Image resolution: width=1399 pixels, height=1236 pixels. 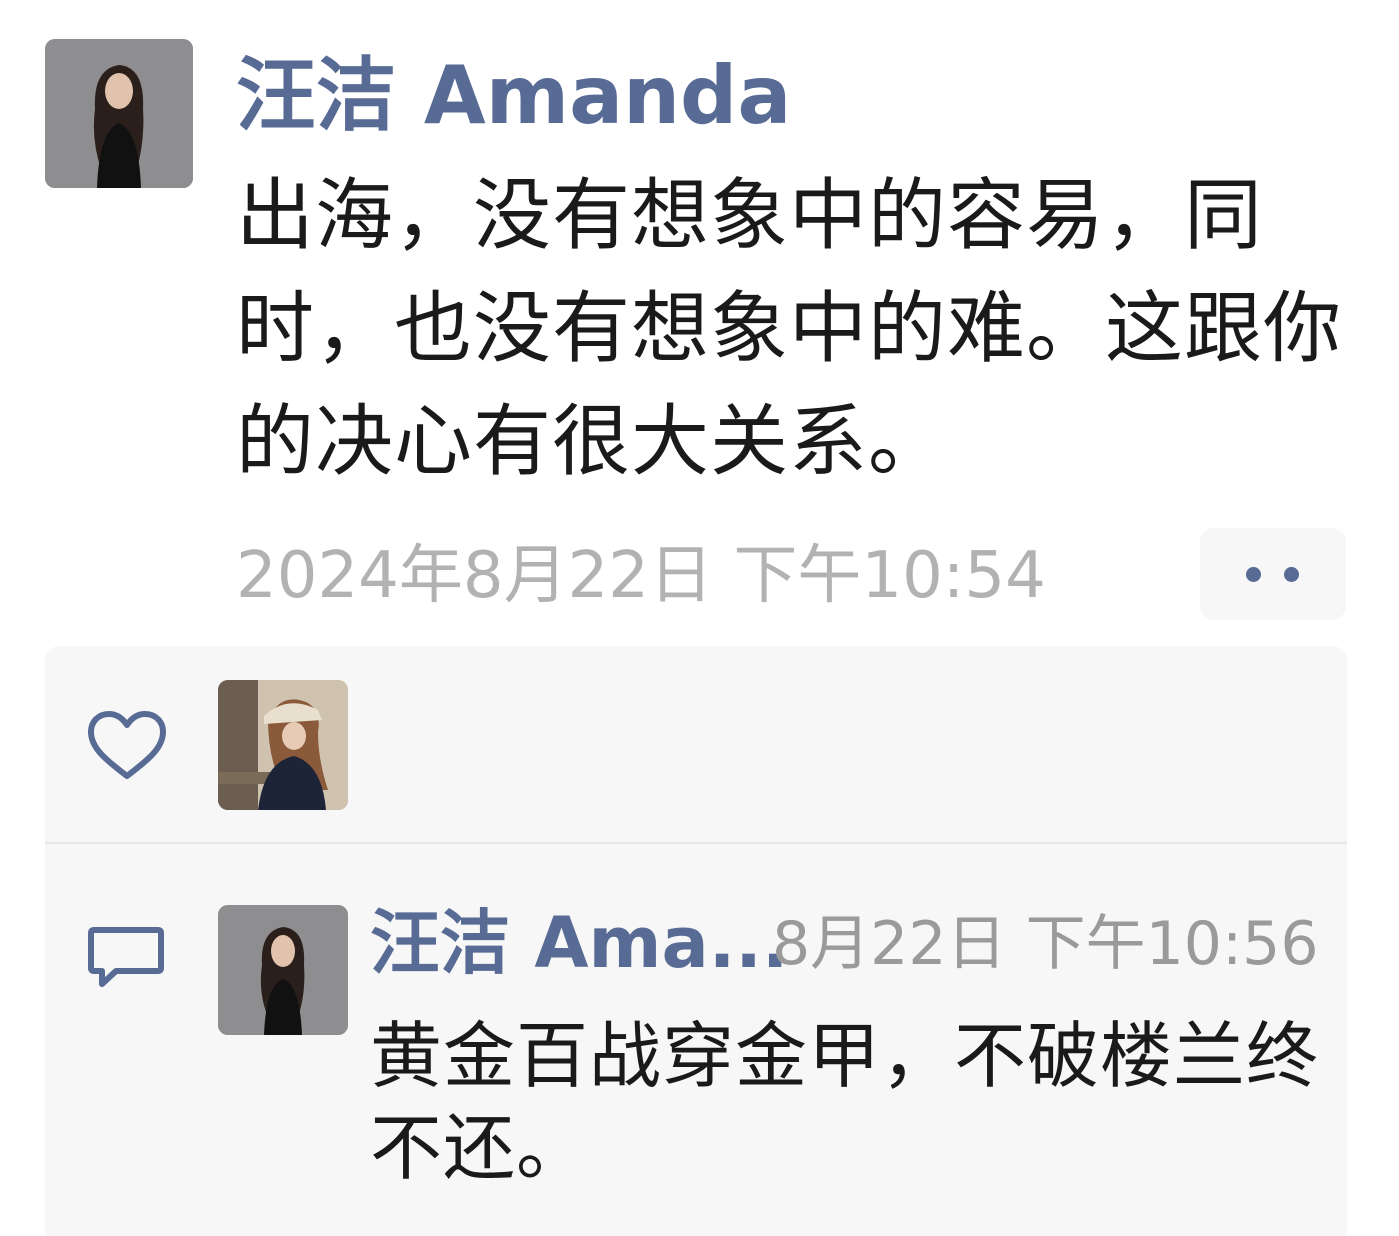 I want to click on comment-timestamp: 8月22日 下午10:56, so click(x=1045, y=944).